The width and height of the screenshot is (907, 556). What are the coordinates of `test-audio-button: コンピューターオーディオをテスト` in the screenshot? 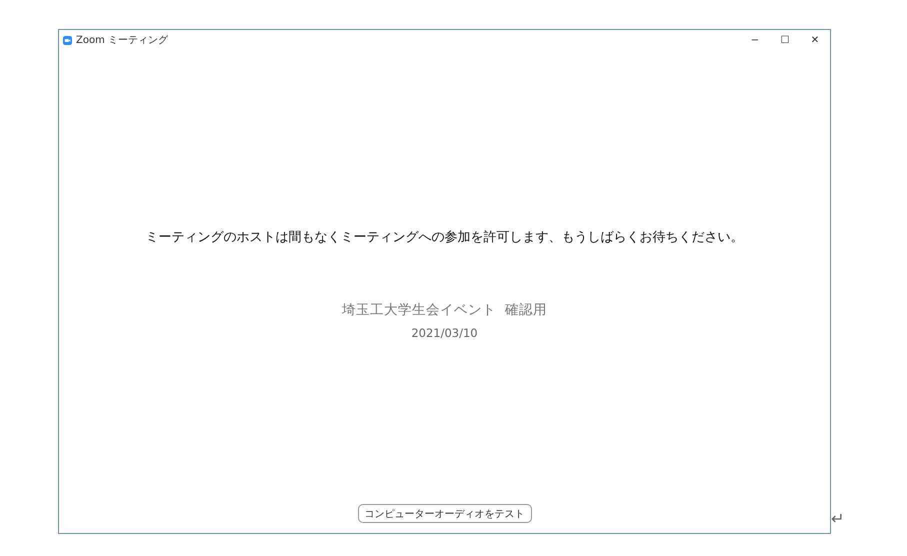 It's located at (445, 513).